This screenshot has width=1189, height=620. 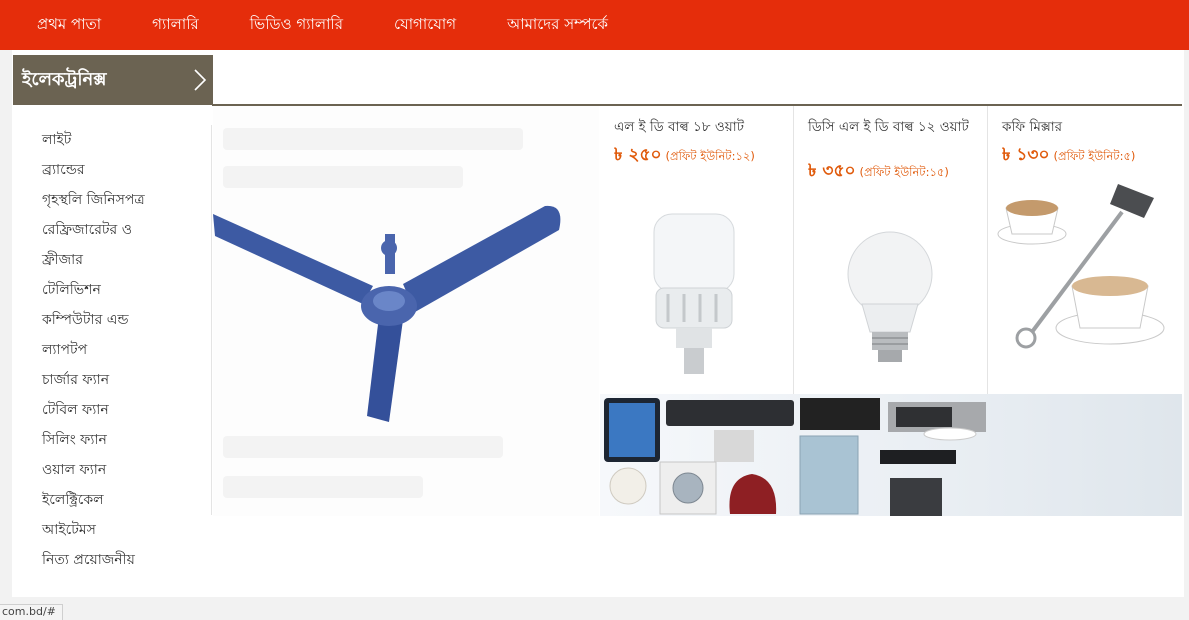 I want to click on appliances-banner, so click(x=891, y=455).